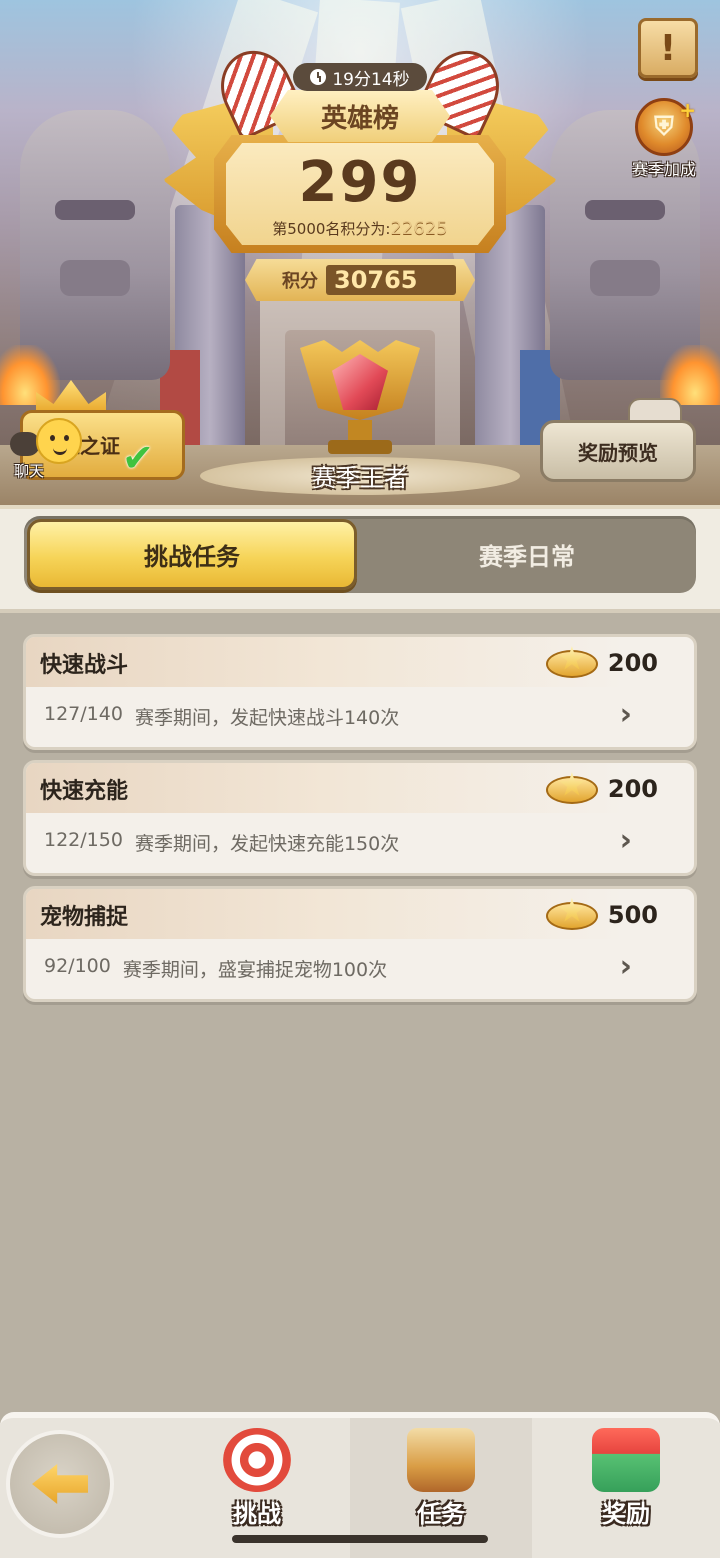 Image resolution: width=720 pixels, height=1558 pixels. Describe the element at coordinates (360, 818) in the screenshot. I see `task-card: 快速充能 200 122/150 赛季期间，发起快速充能150次 ›` at that location.